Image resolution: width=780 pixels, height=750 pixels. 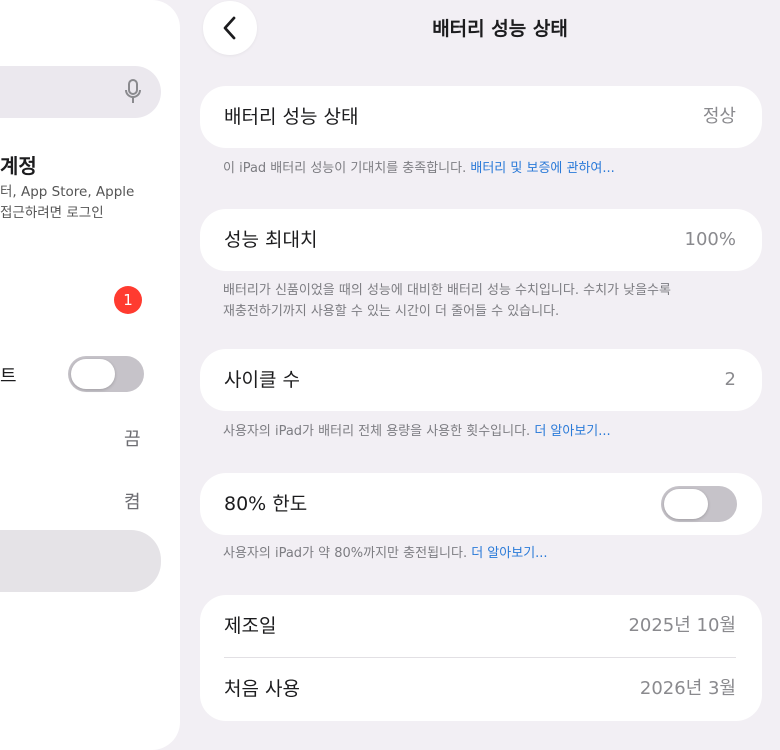 I want to click on manufactured-row: 제조일 2025년 10월, so click(x=481, y=626).